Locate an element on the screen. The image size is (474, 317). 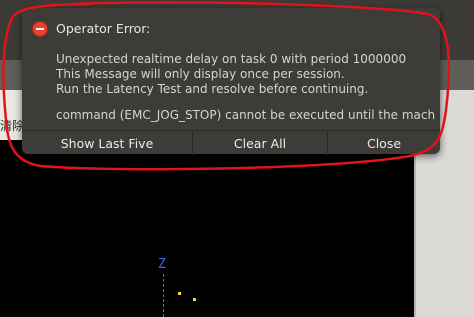
dialog-button-row: Show Last Five Clear All Close is located at coordinates (231, 142).